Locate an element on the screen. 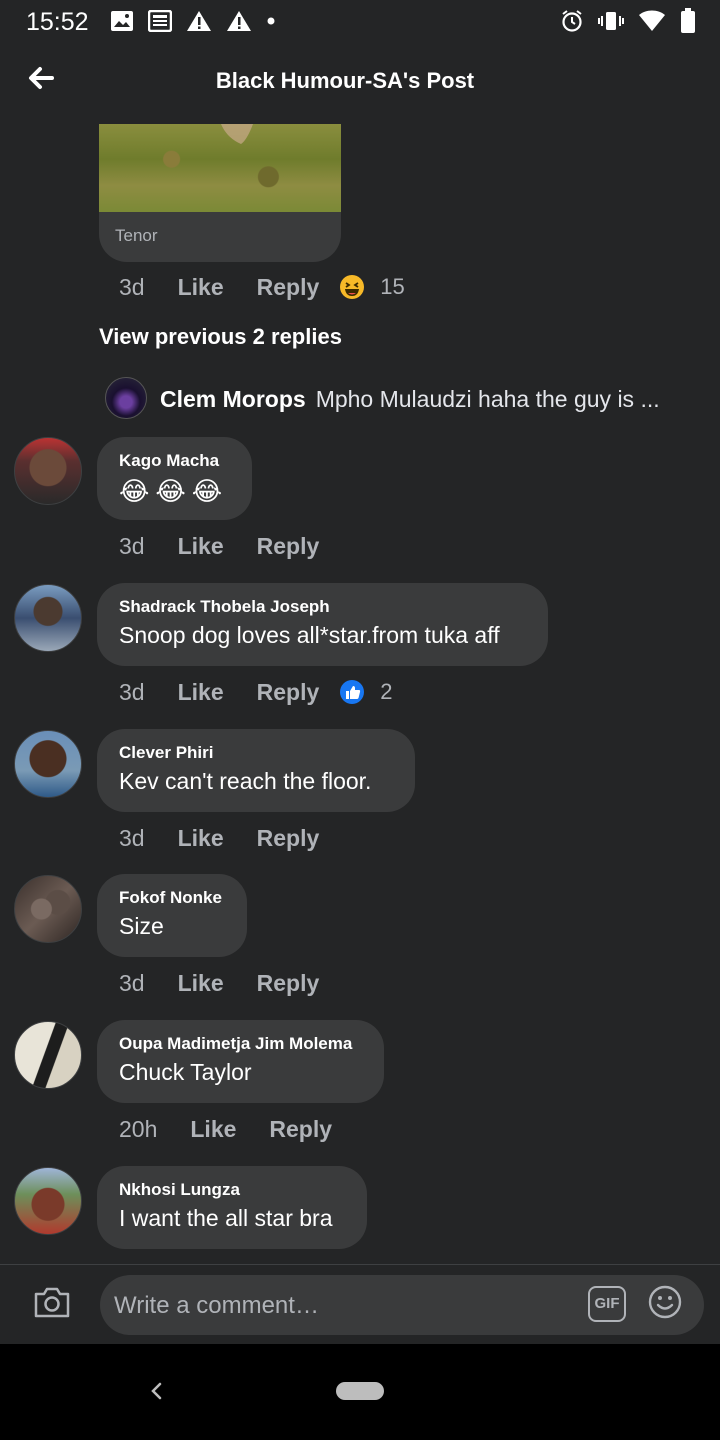  news-icon is located at coordinates (160, 21).